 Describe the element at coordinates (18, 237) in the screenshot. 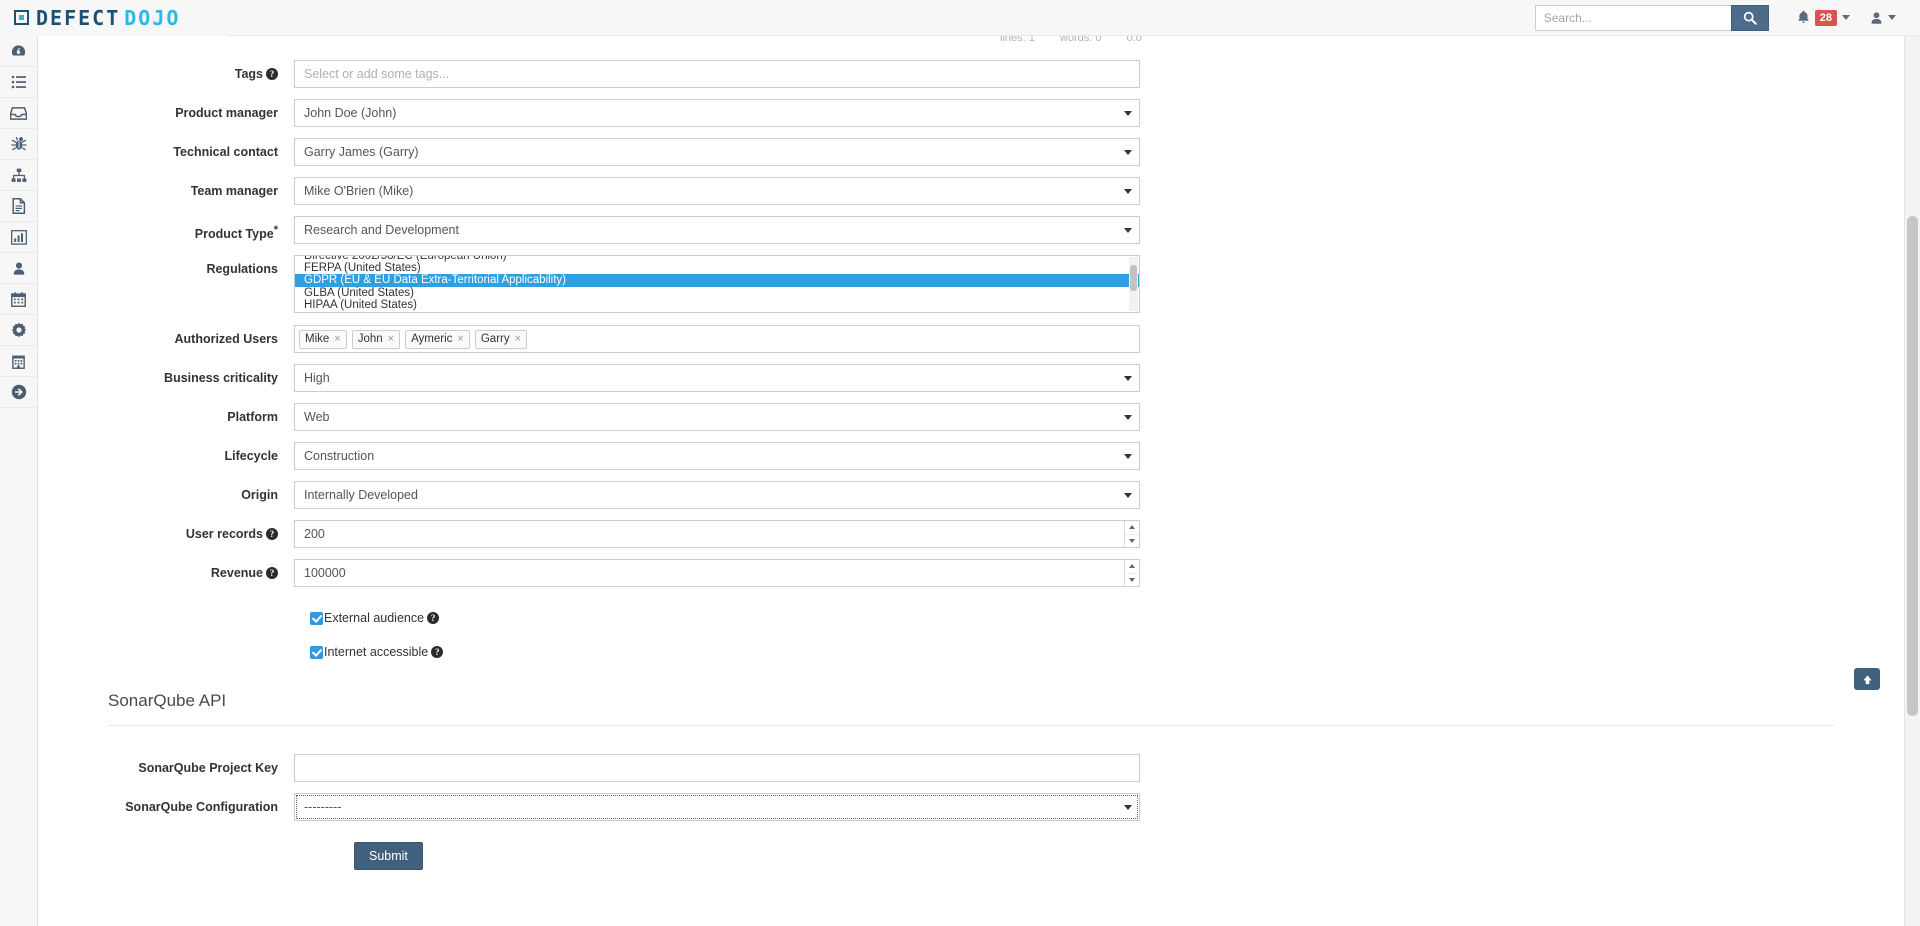

I see `sidebar-item-metrics` at that location.